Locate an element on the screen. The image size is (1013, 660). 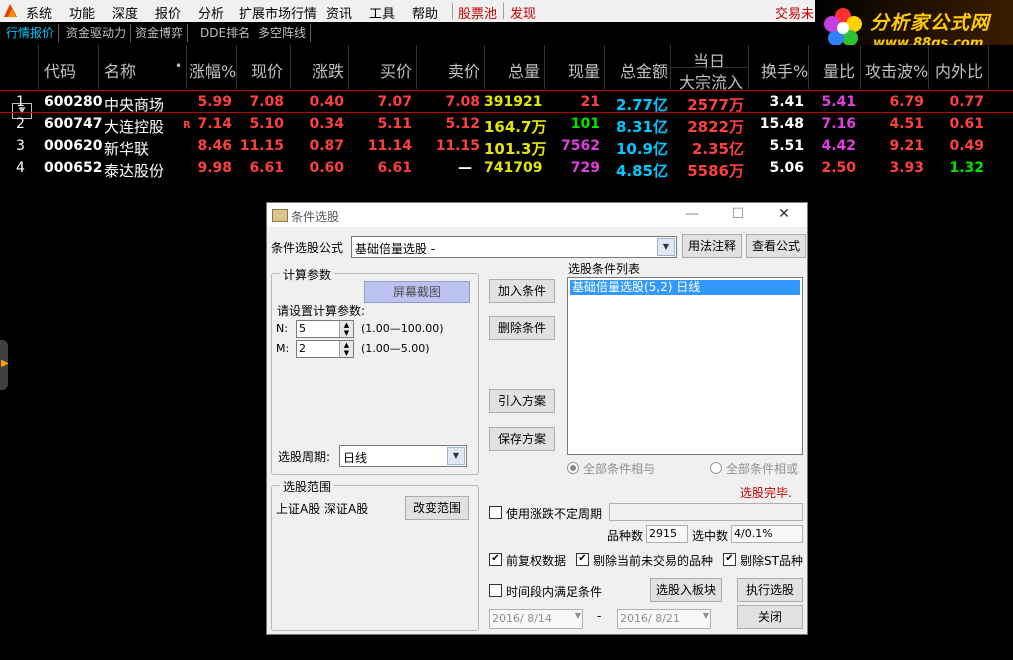
header-change: 涨跌 is located at coordinates (328, 70).